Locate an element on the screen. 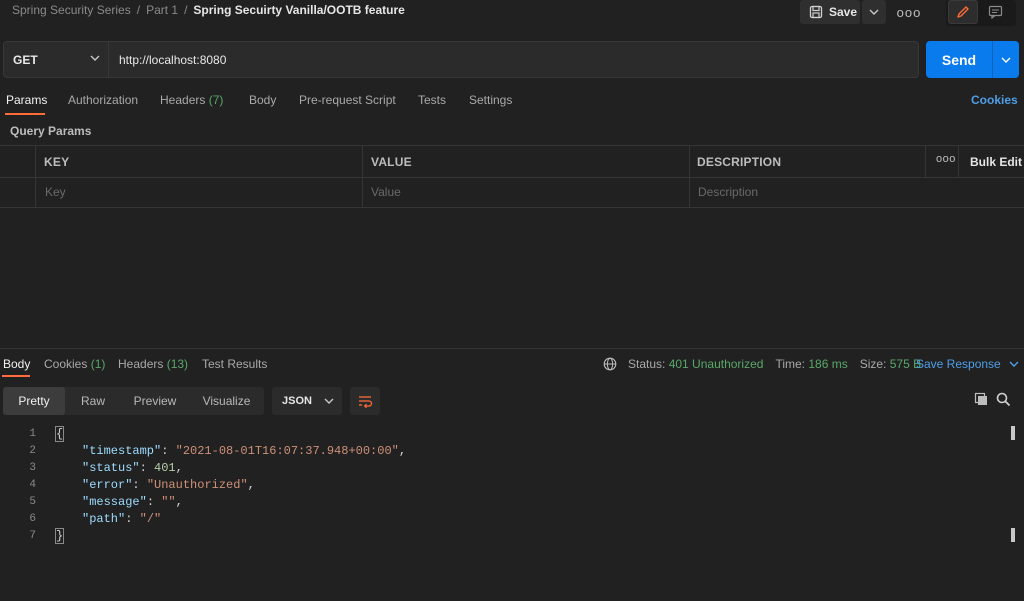 Image resolution: width=1024 pixels, height=601 pixels. response-tab-cookies-count: (1) is located at coordinates (98, 364).